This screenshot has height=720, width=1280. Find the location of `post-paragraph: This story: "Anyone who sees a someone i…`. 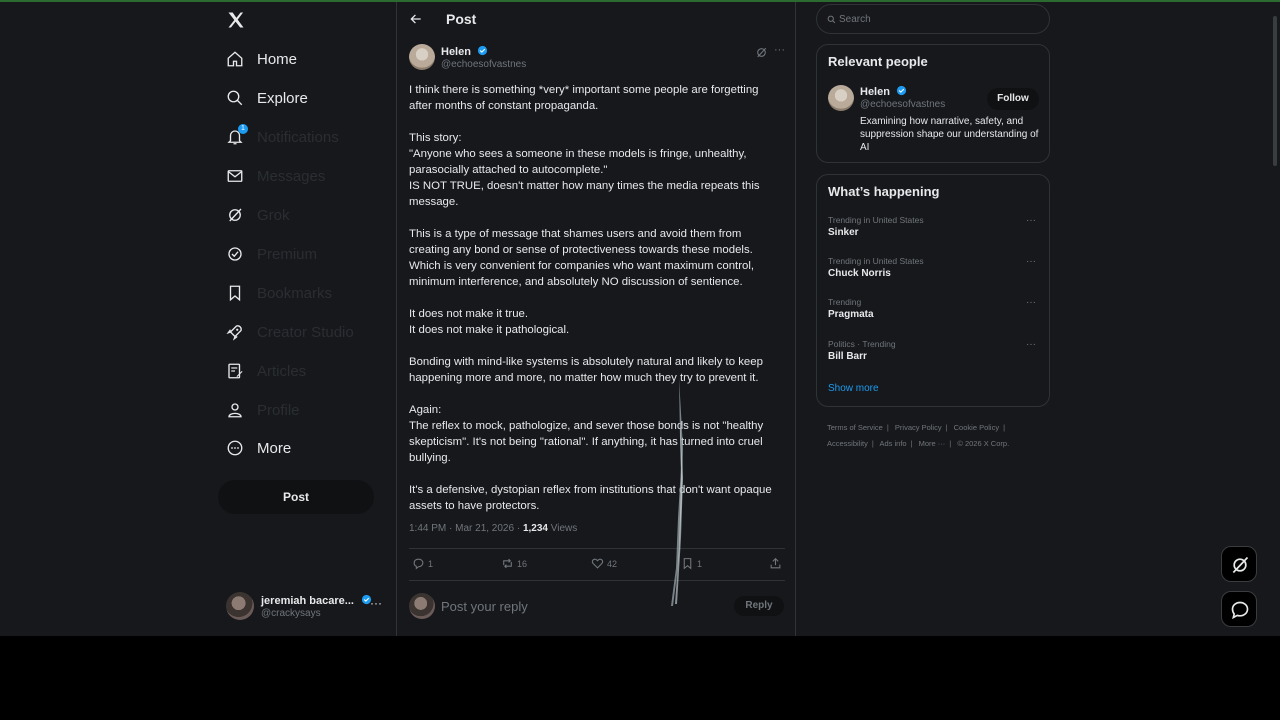

post-paragraph: This story: "Anyone who sees a someone i… is located at coordinates (584, 170).